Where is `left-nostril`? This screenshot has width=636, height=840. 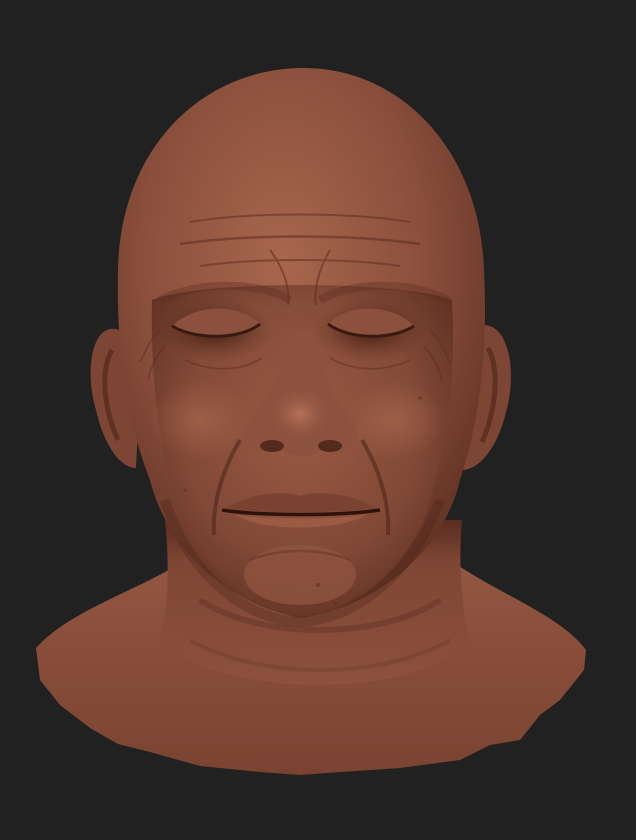 left-nostril is located at coordinates (272, 446).